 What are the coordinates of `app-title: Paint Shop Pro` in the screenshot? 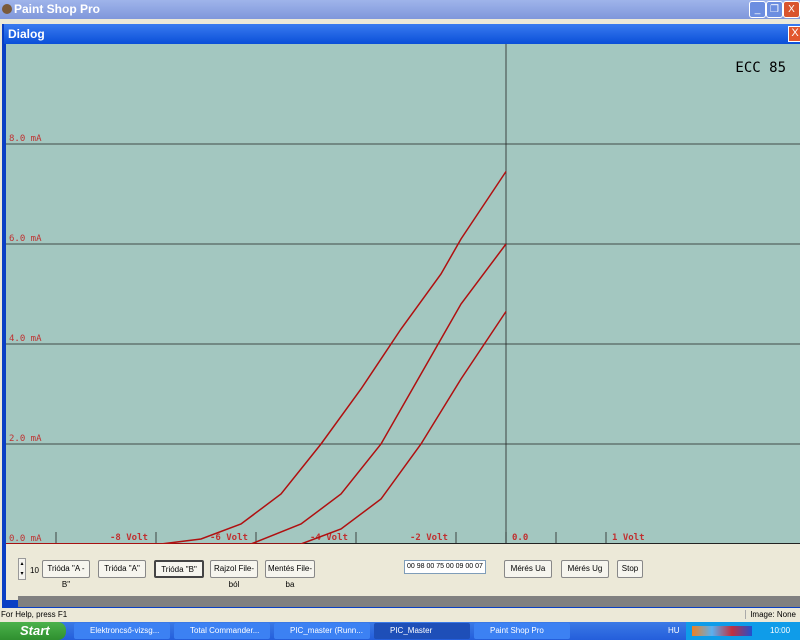 It's located at (57, 9).